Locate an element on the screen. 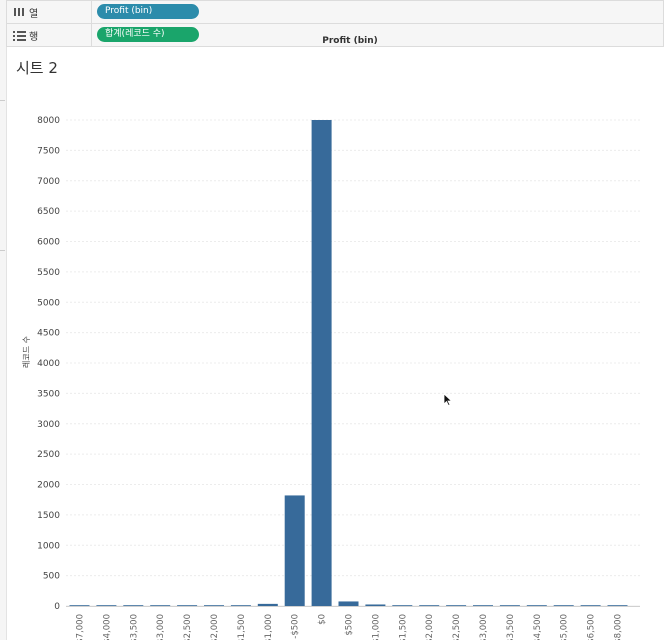 The image size is (664, 640). y-tick-label: 3000 is located at coordinates (48, 425).